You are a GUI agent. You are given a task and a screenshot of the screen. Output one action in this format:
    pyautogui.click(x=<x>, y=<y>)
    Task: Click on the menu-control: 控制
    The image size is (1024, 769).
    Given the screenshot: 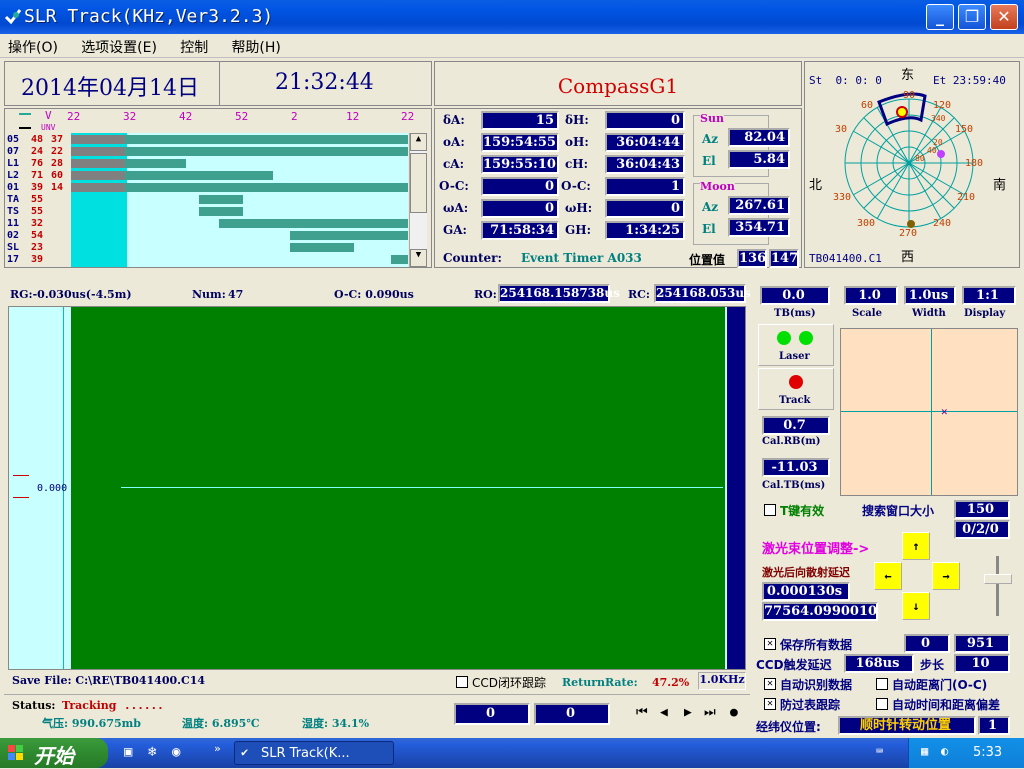 What is the action you would take?
    pyautogui.click(x=194, y=47)
    